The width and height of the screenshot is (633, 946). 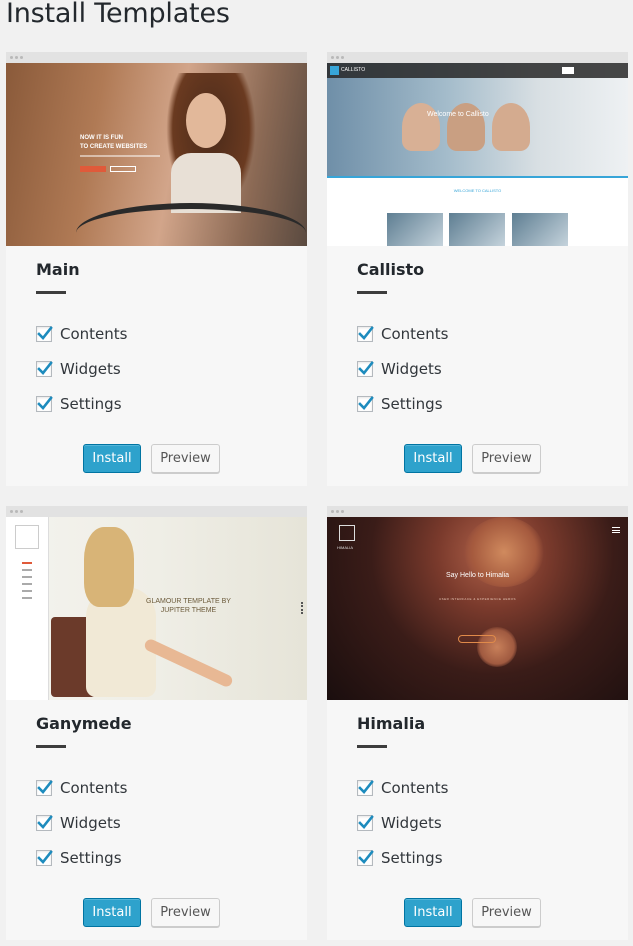 What do you see at coordinates (477, 599) in the screenshot?
I see `thumbnail-subline: USER INTERFACE & EXPERIENCE HEROS` at bounding box center [477, 599].